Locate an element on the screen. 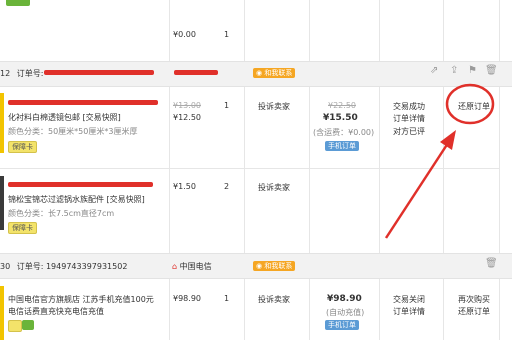  annotation-overlay is located at coordinates (439, 161).